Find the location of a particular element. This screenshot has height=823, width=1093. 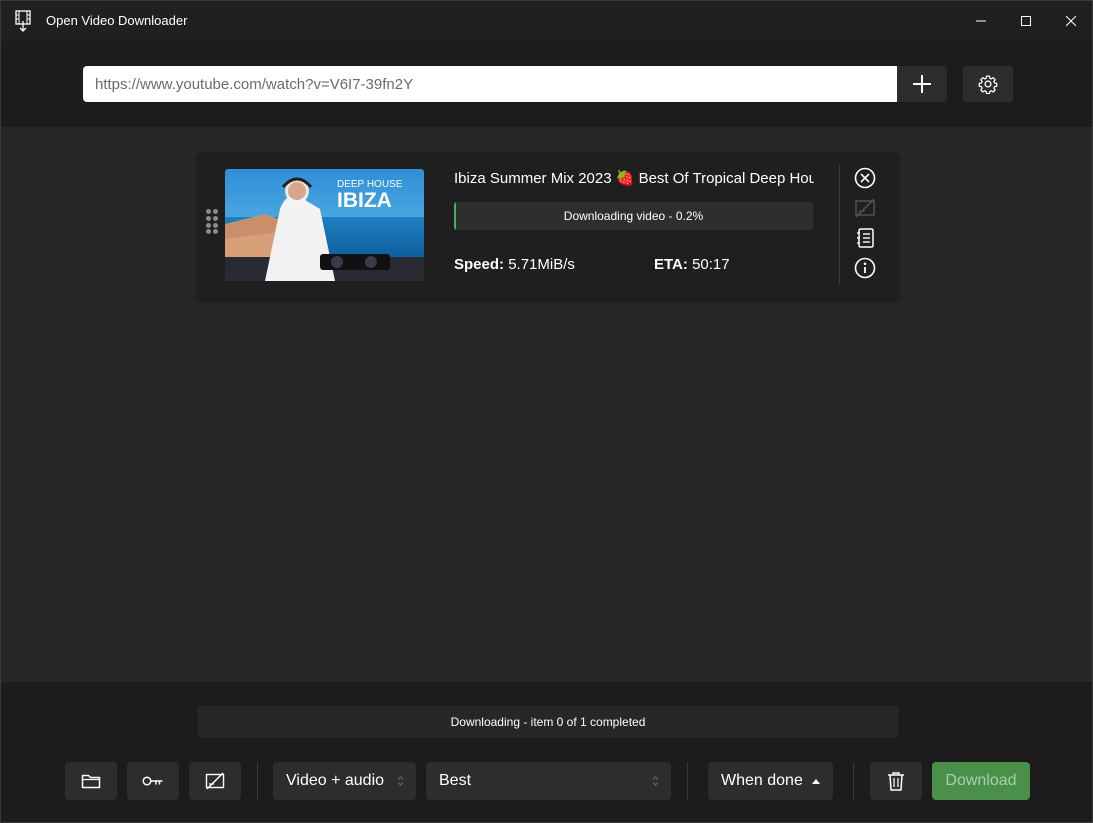

subtitles-button is located at coordinates (215, 781).